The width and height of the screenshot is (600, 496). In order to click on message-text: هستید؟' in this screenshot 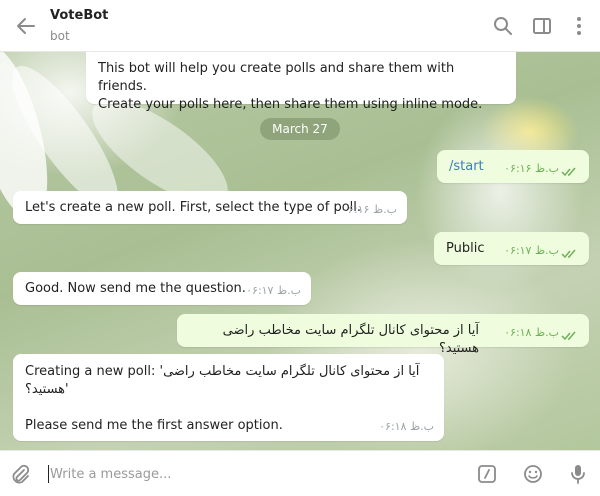, I will do `click(47, 389)`.